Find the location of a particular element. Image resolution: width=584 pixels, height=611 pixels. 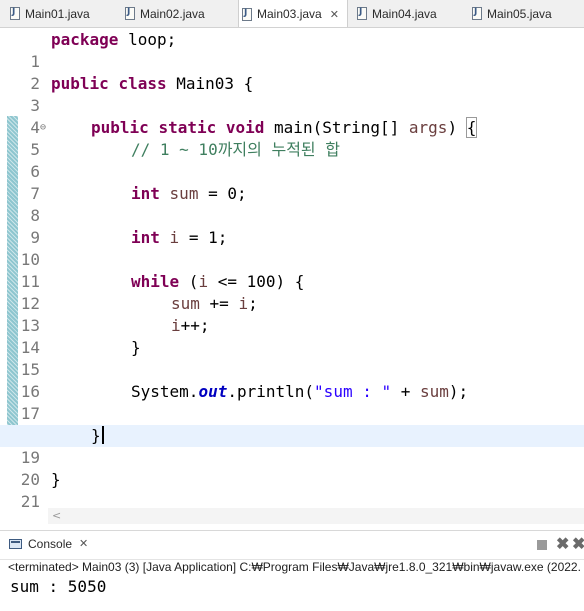

tab-label: Main05.java is located at coordinates (519, 13).